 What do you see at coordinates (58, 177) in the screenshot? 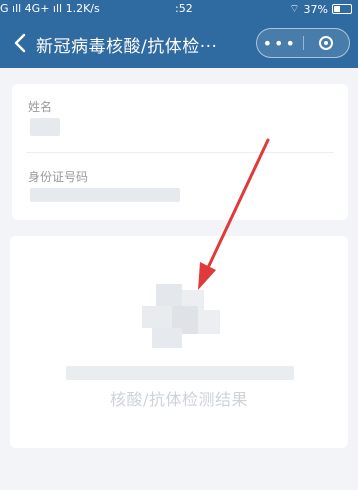
I see `id-number-label: 身份证号码` at bounding box center [58, 177].